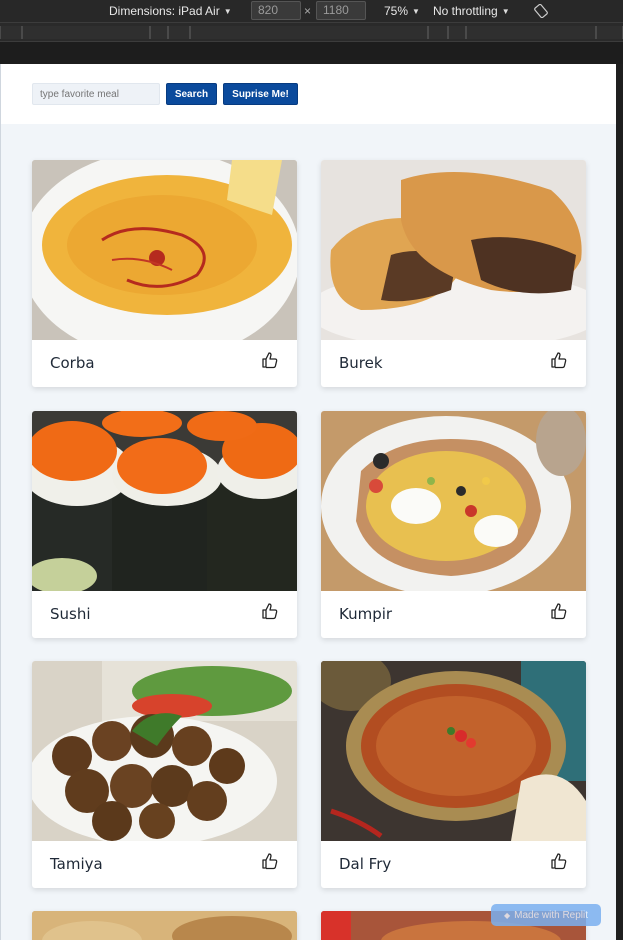 This screenshot has height=940, width=623. What do you see at coordinates (311, 53) in the screenshot?
I see `devtools-gap` at bounding box center [311, 53].